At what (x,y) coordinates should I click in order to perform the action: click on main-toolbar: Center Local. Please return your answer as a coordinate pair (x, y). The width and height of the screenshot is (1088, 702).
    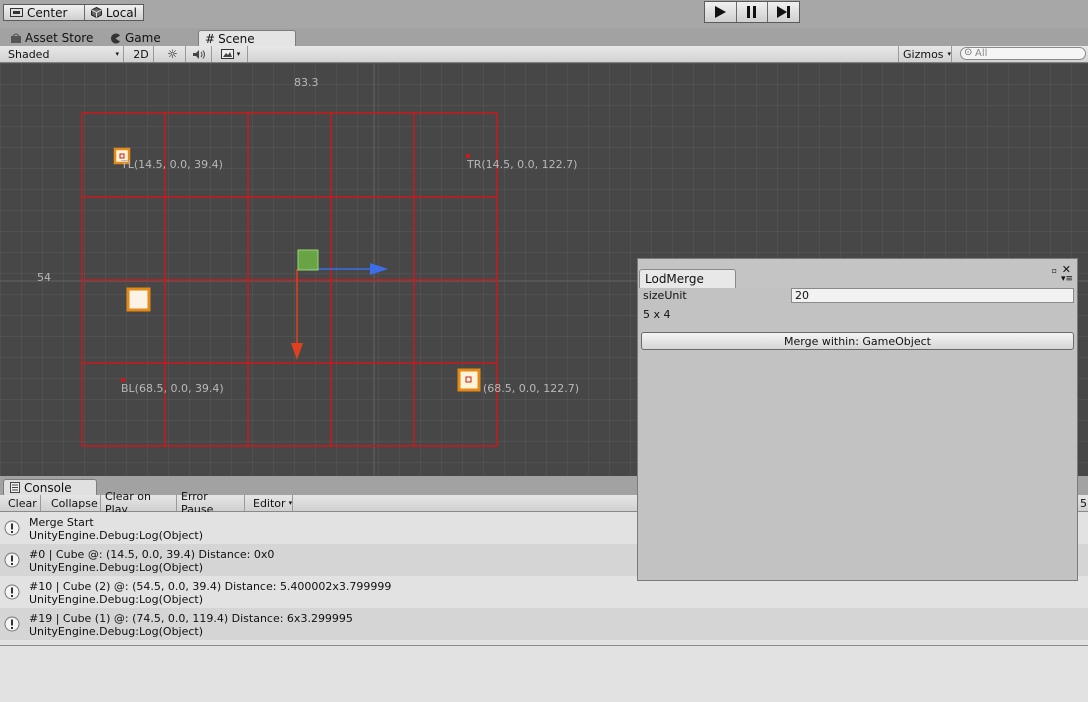
    Looking at the image, I should click on (544, 14).